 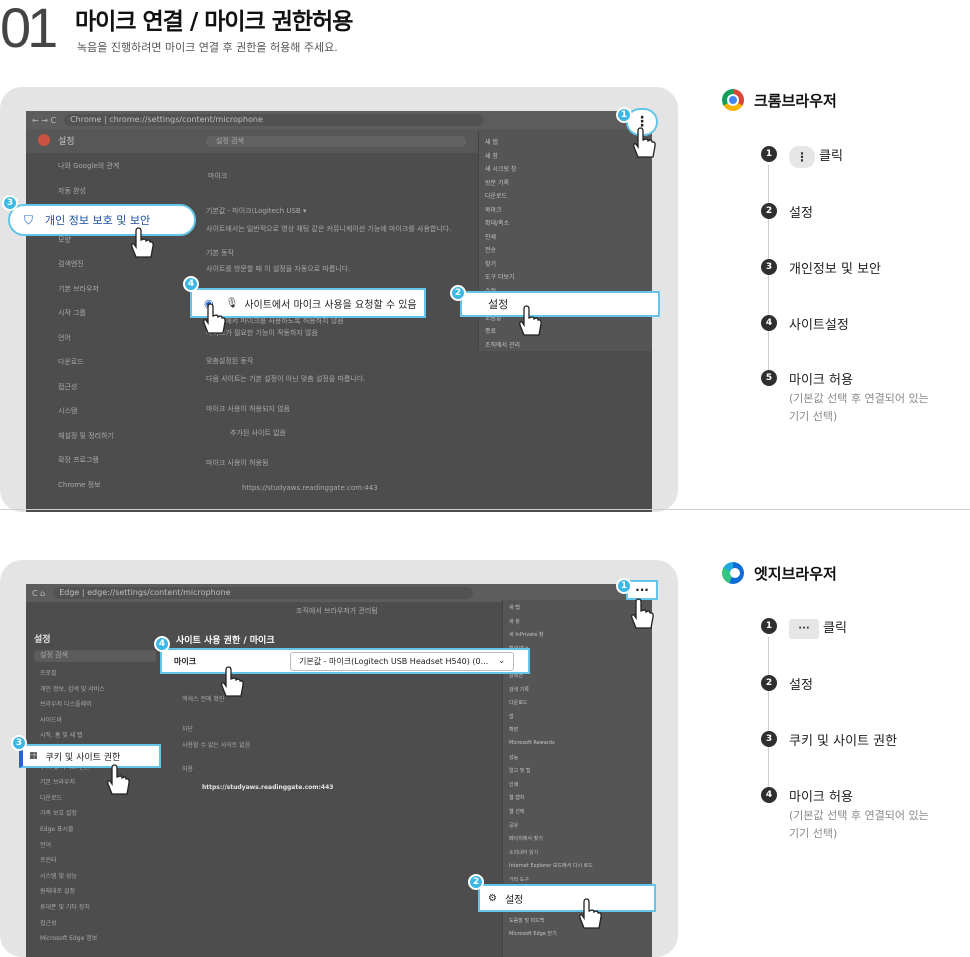 I want to click on edge-menu-item: 소리내어 읽기, so click(x=577, y=852).